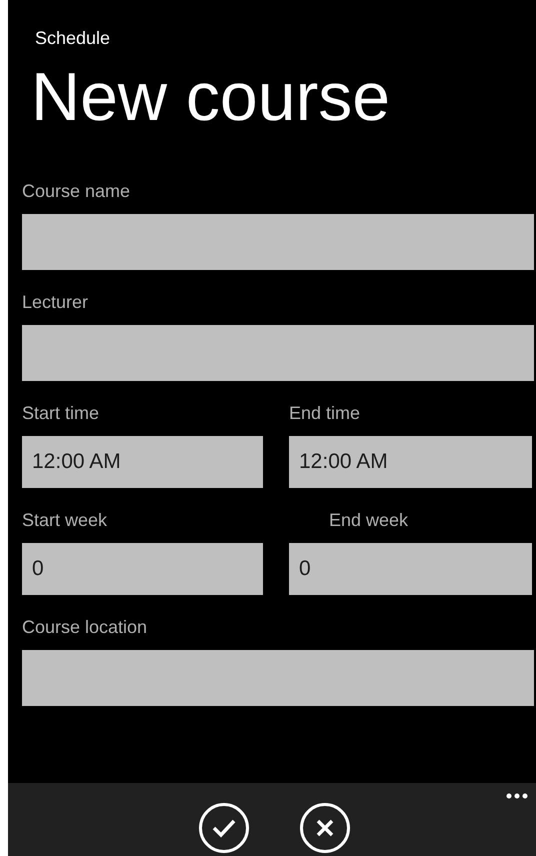  I want to click on cancel-button, so click(325, 828).